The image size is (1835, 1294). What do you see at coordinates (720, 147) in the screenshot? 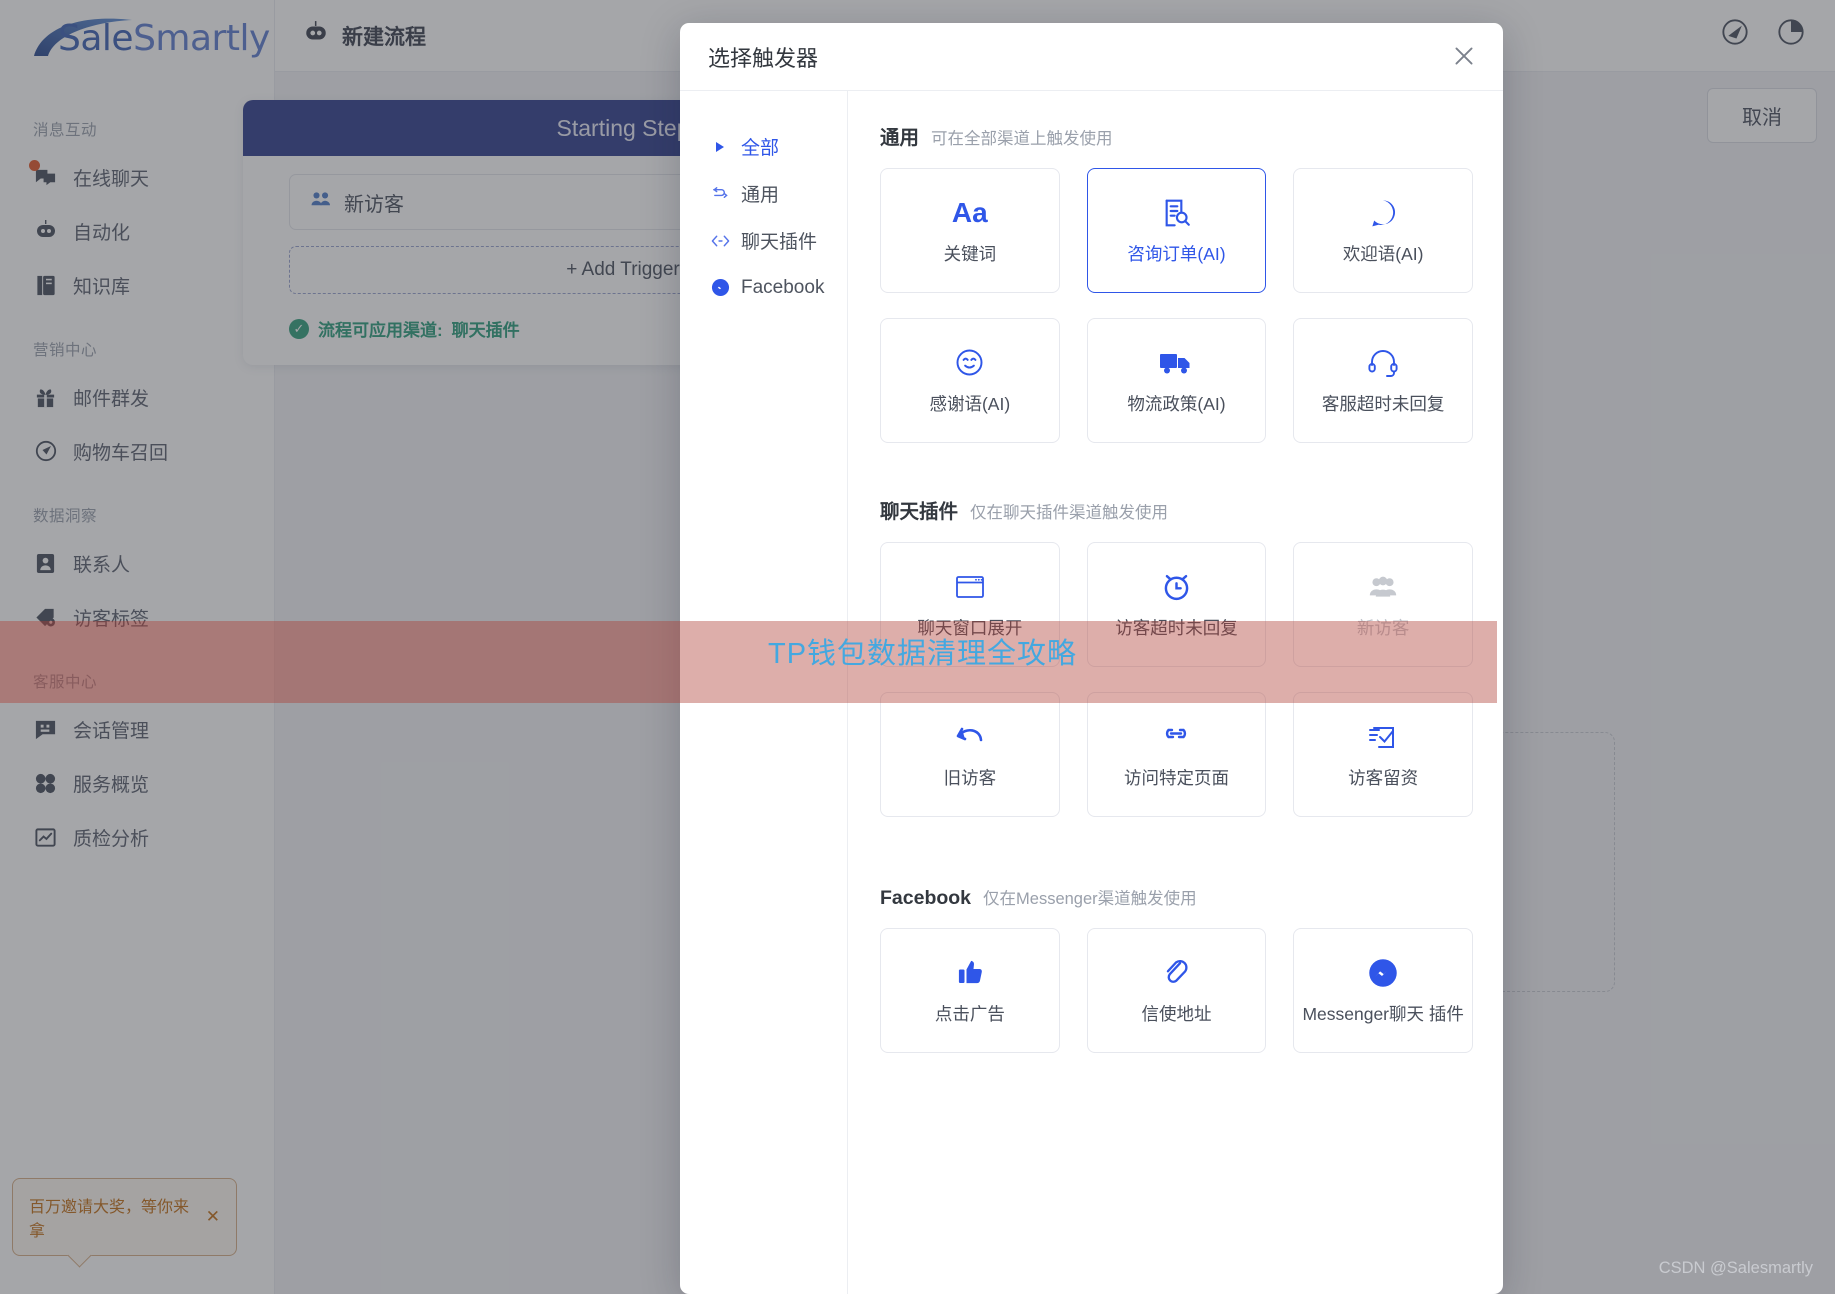
I see `triangle-right-icon` at bounding box center [720, 147].